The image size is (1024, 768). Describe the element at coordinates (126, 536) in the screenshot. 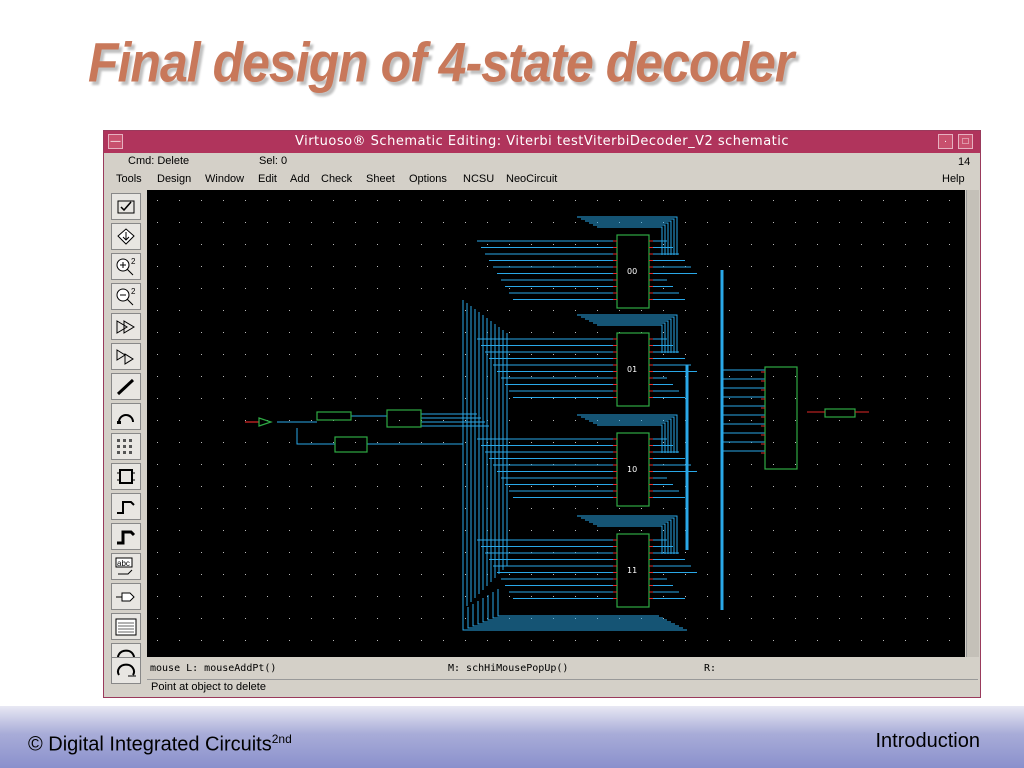

I see `wire-wide-icon` at that location.